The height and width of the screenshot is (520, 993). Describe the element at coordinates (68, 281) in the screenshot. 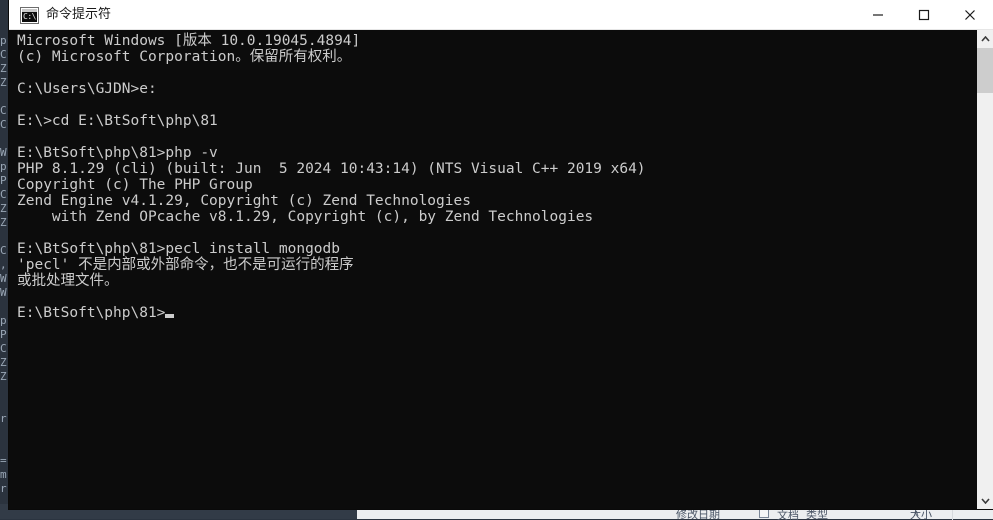

I see `console-line: 或批处理文件。` at that location.